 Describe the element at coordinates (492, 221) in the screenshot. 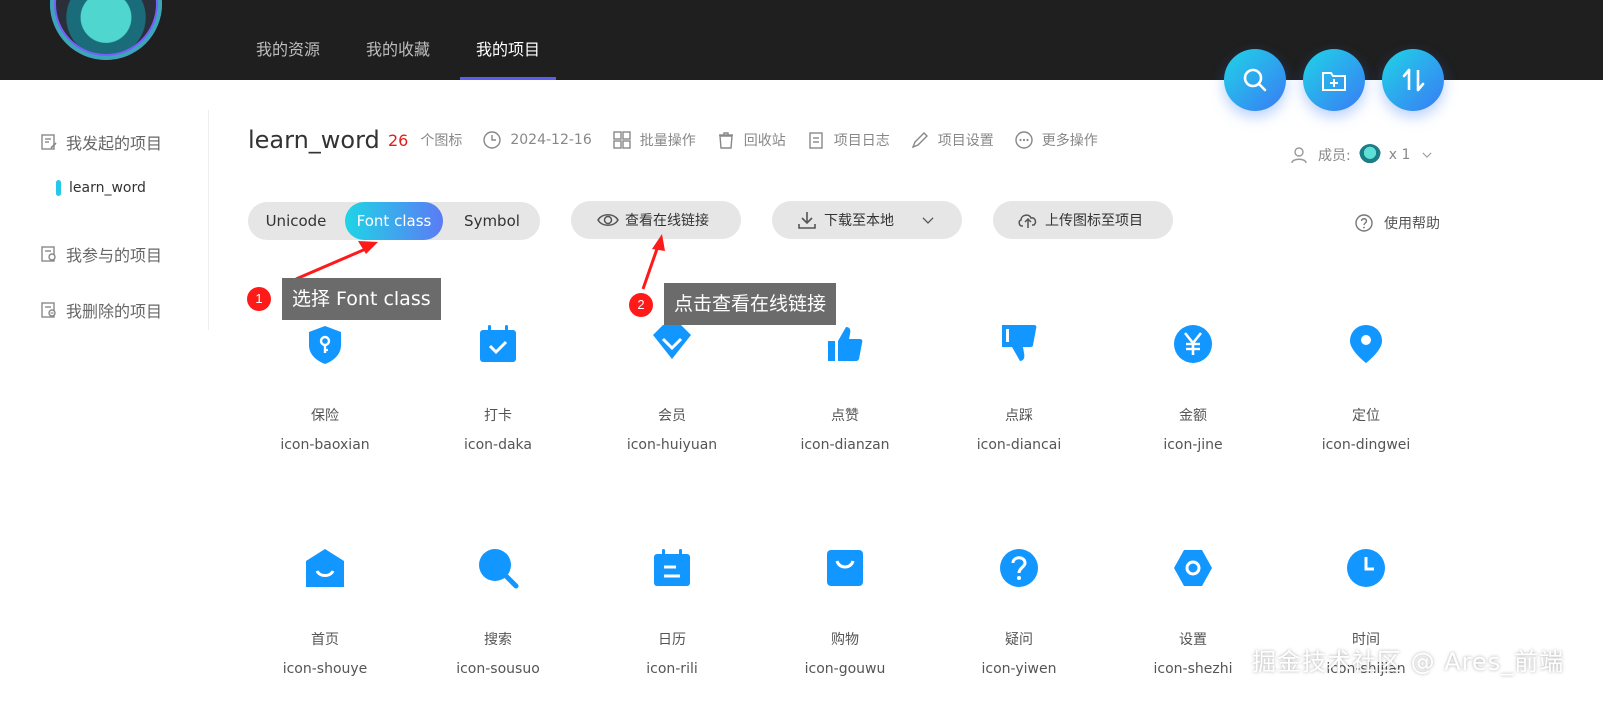

I see `tab-symbol: Symbol` at that location.